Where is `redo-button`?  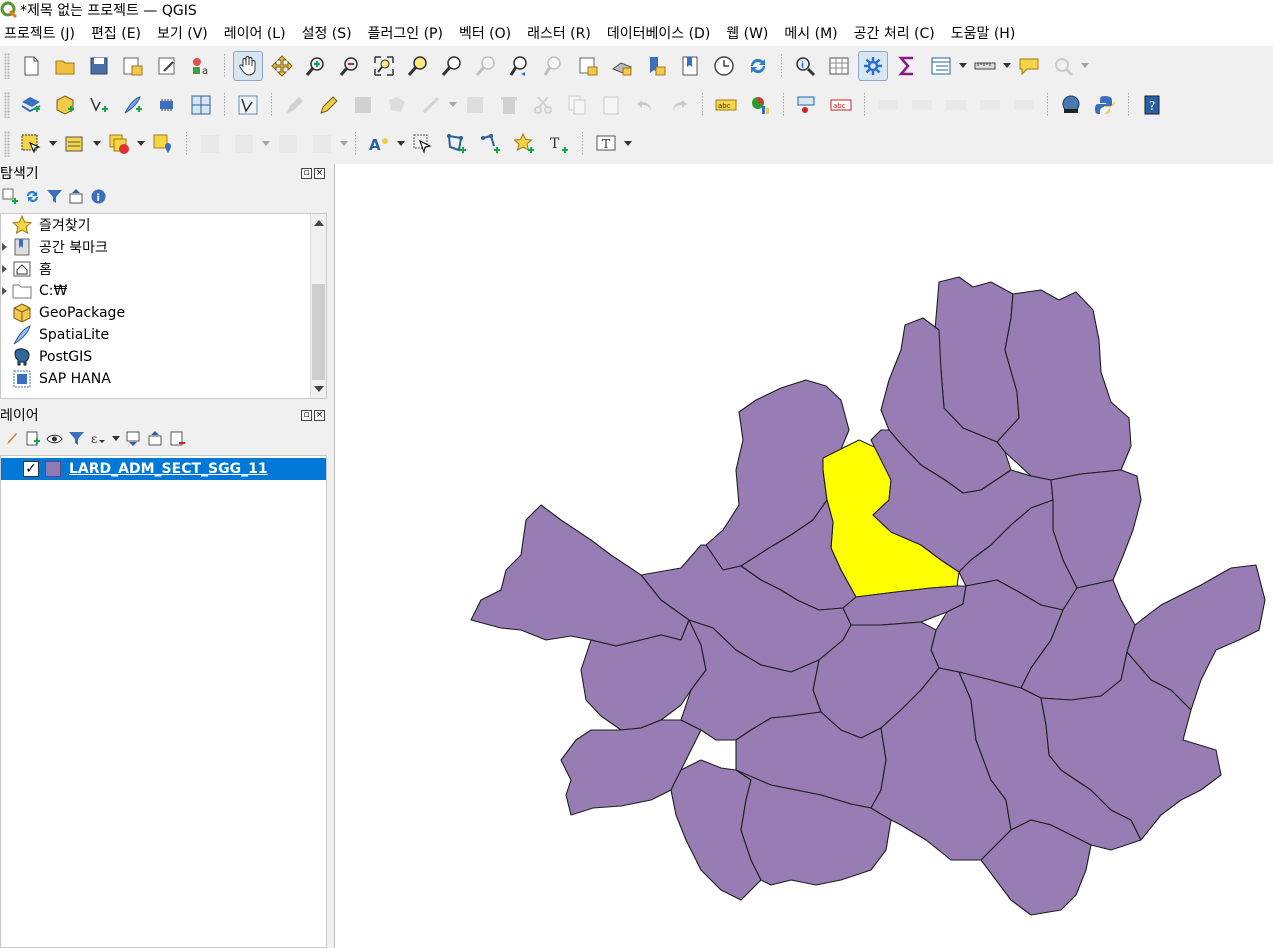 redo-button is located at coordinates (679, 105).